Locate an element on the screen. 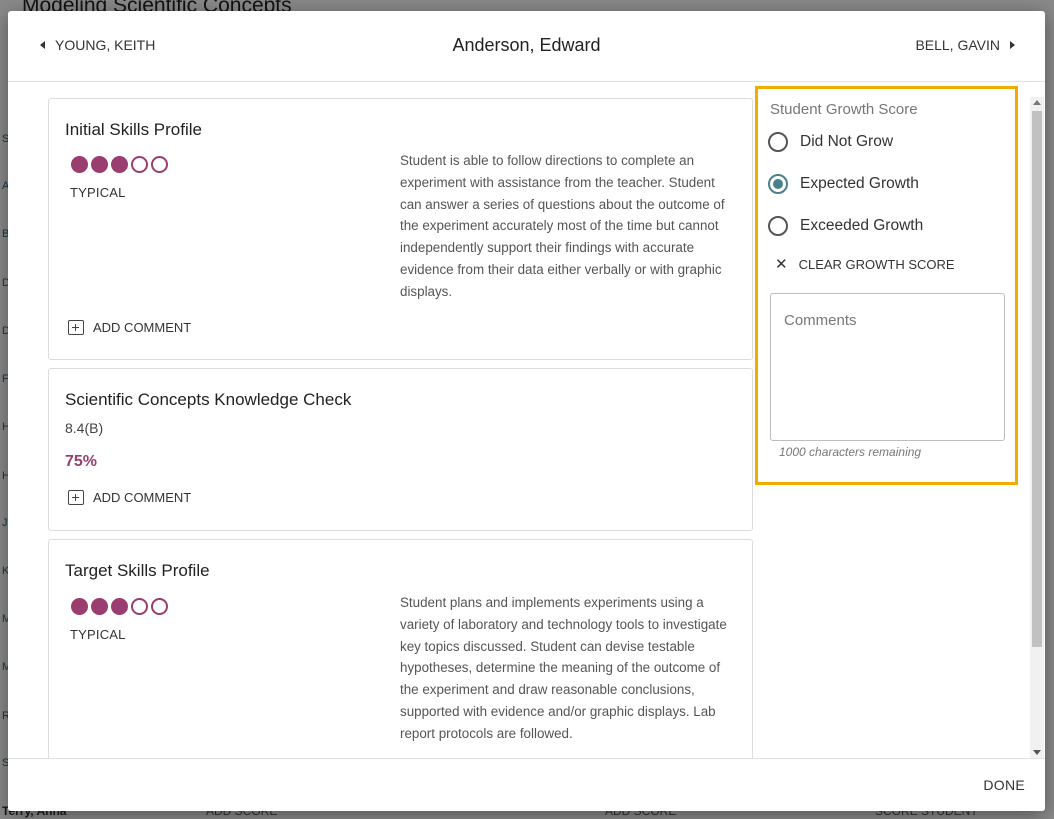  modal-footer: DONE is located at coordinates (526, 784).